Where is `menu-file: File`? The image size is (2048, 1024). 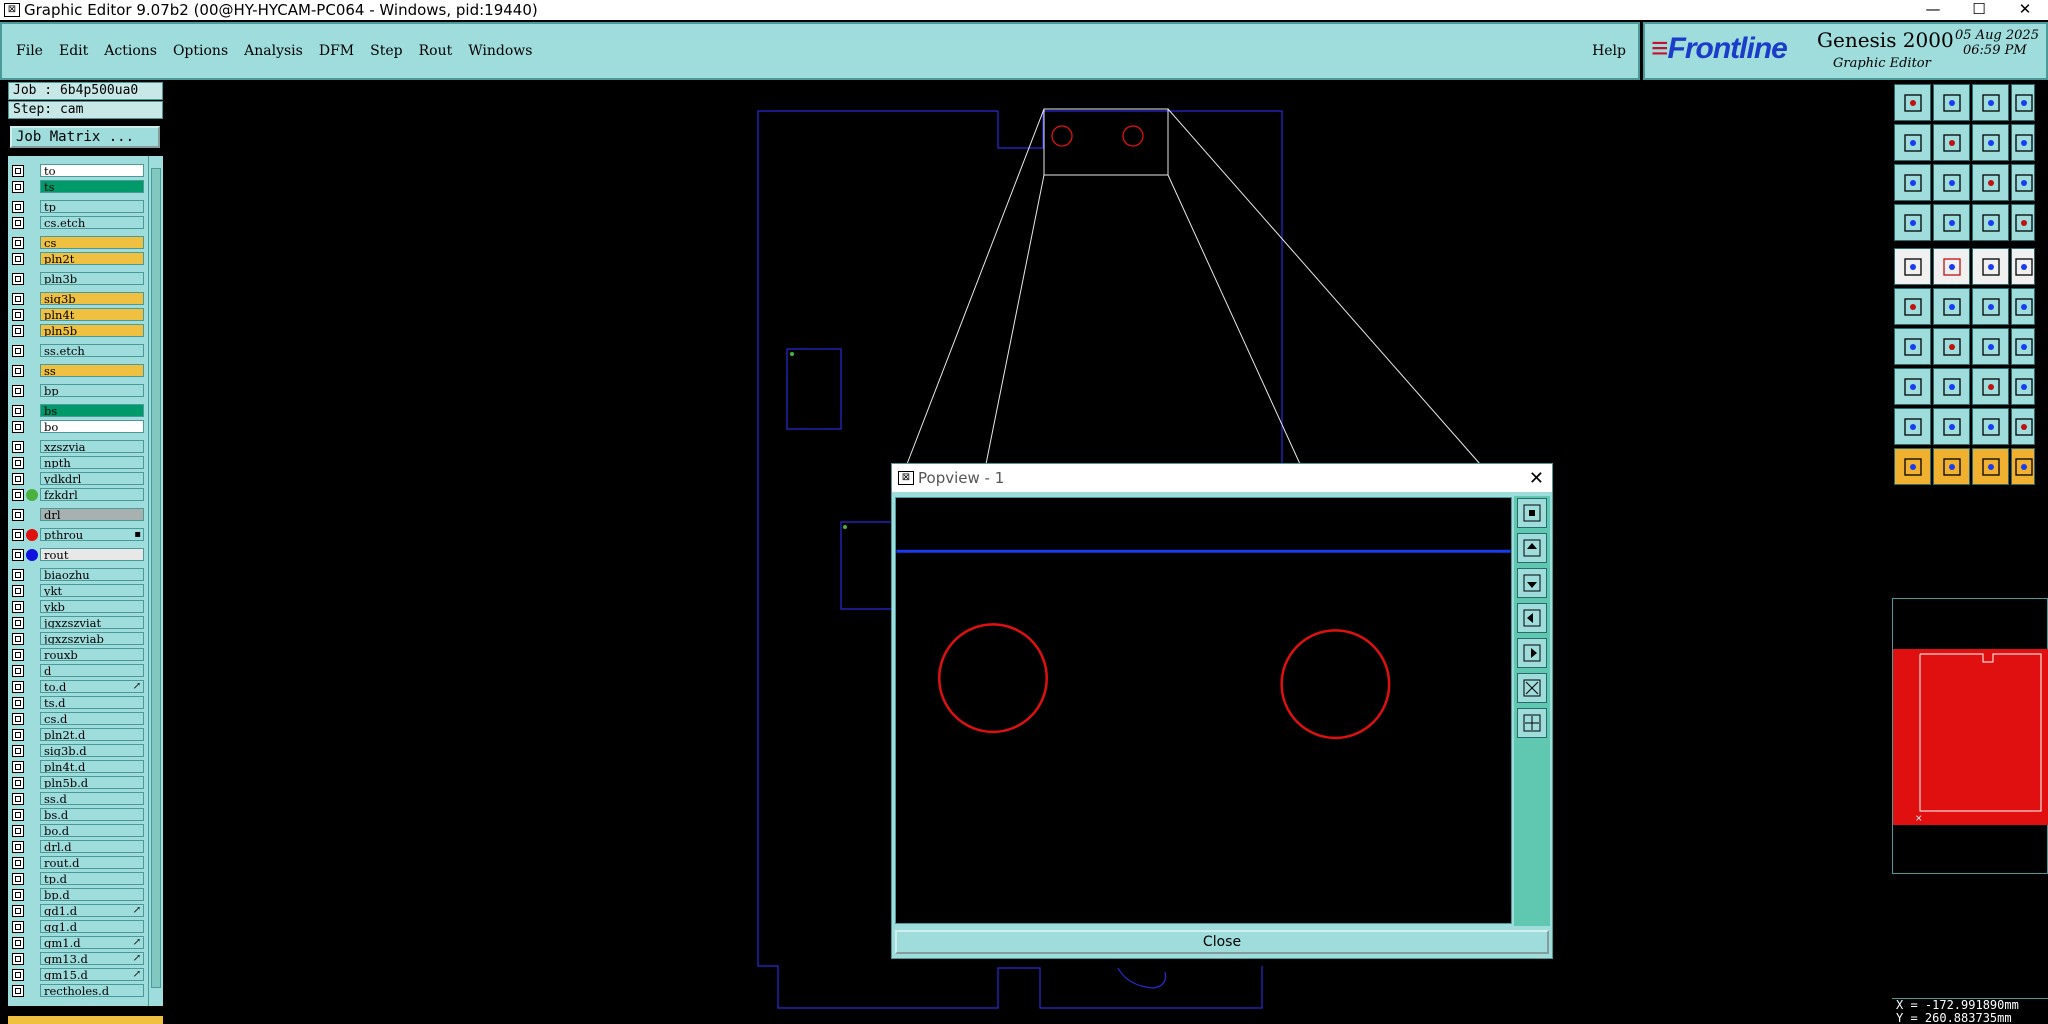
menu-file: File is located at coordinates (29, 51).